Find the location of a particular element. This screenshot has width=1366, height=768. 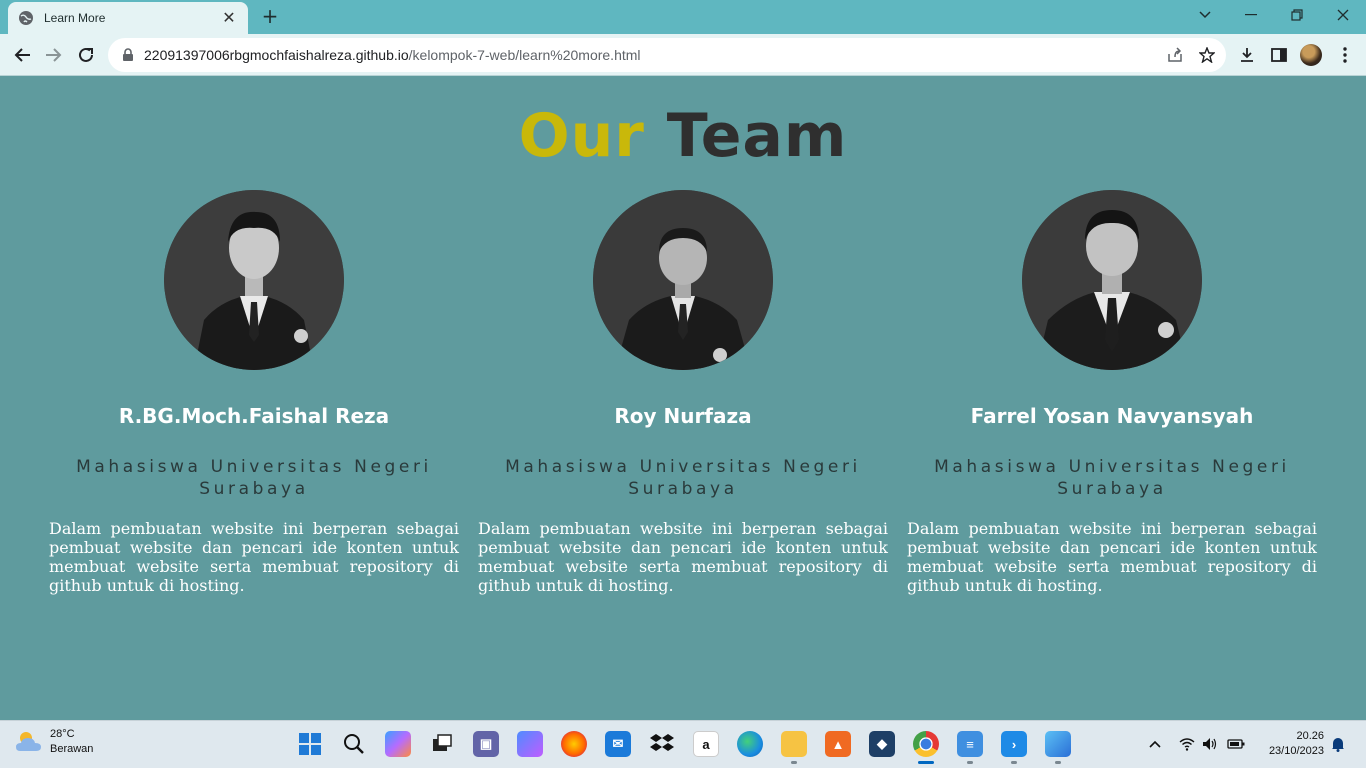

notification-bell-icon is located at coordinates (1338, 744).